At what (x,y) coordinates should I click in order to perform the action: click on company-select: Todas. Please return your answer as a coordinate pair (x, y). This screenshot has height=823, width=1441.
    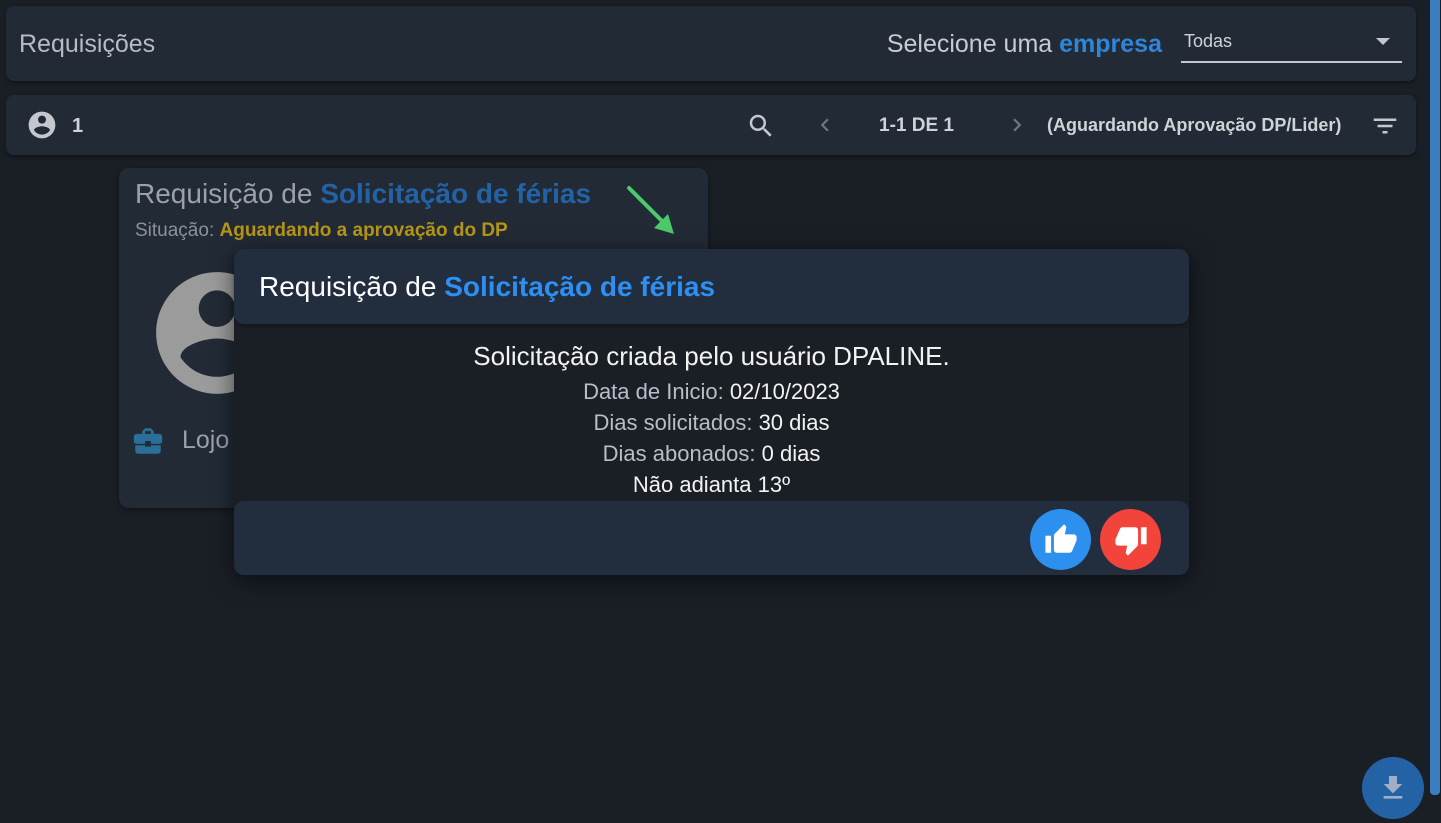
    Looking at the image, I should click on (1291, 45).